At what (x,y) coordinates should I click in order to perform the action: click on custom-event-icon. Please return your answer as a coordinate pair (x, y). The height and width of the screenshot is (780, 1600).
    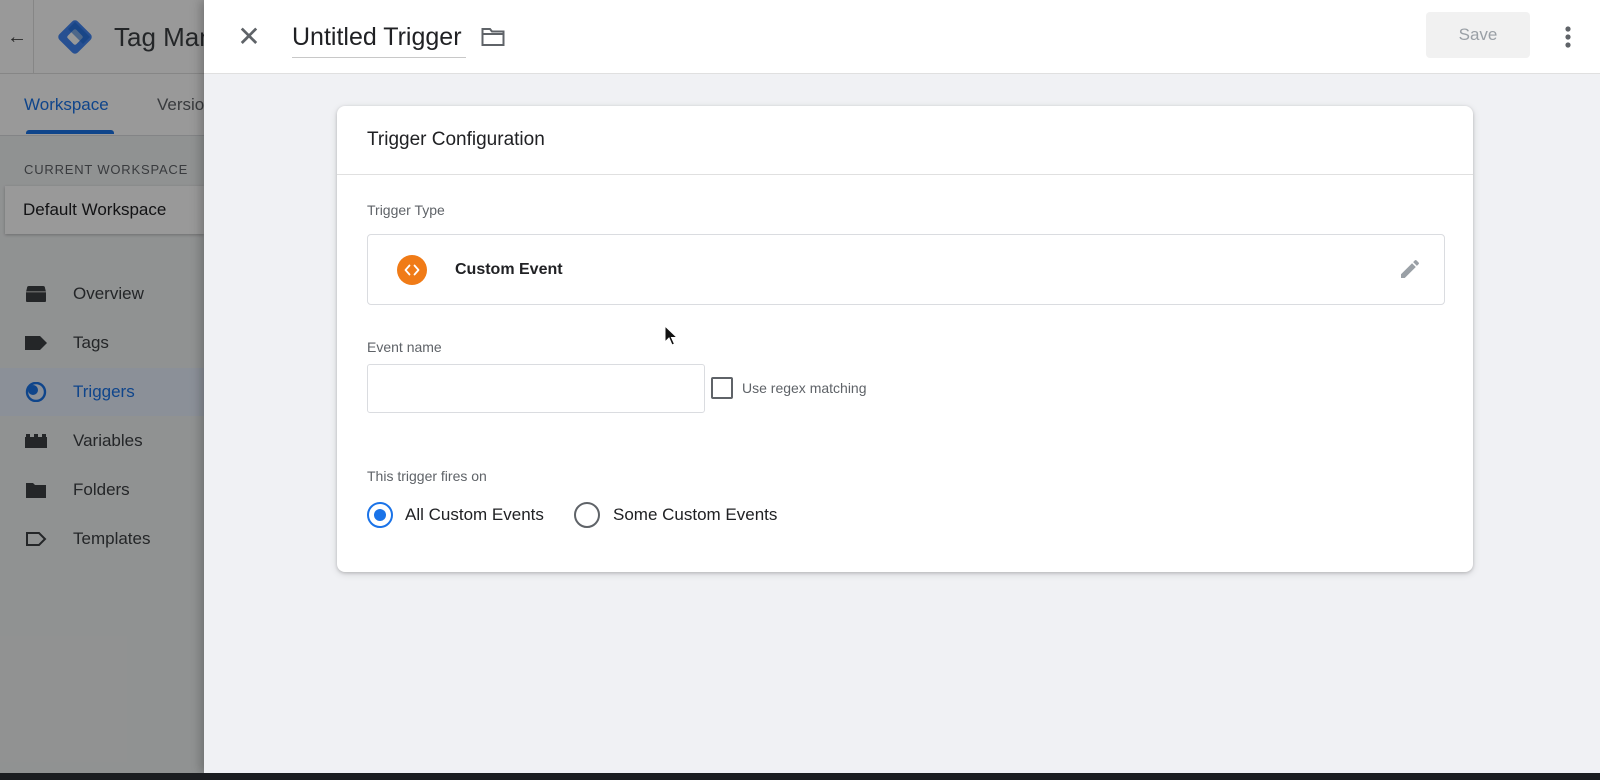
    Looking at the image, I should click on (412, 270).